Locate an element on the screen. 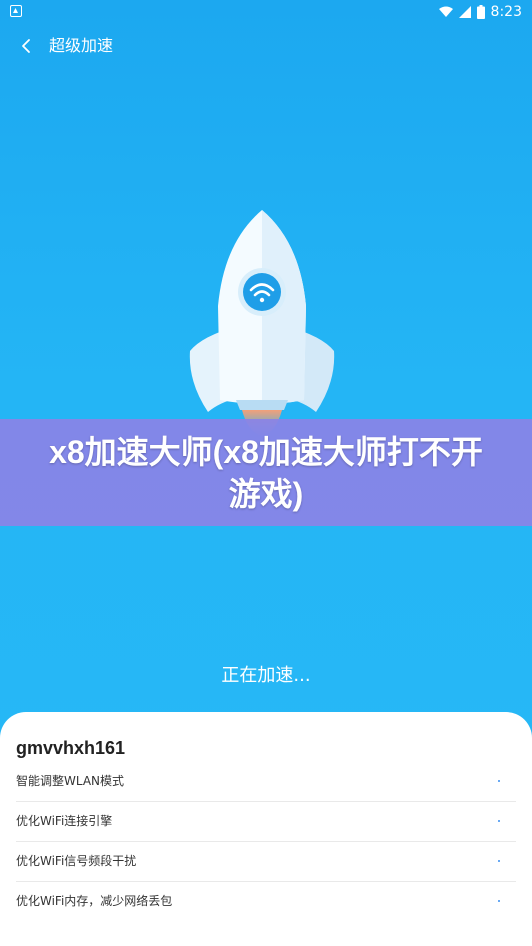 This screenshot has height=946, width=532. list-item-label: 优化WiFi内存，减少网络丢包 is located at coordinates (94, 901).